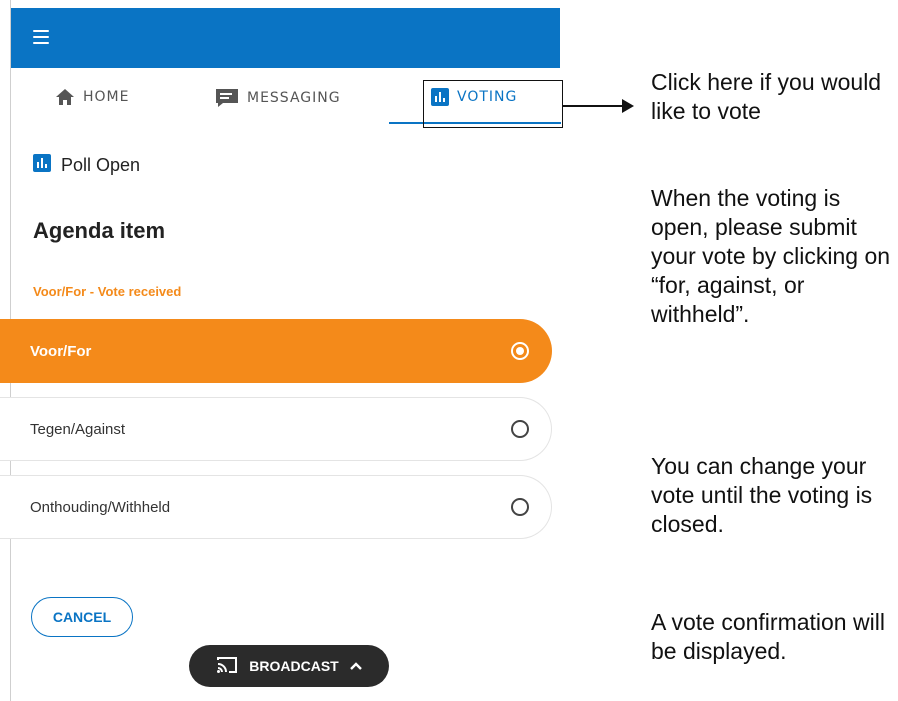  I want to click on callout-arrow-line, so click(593, 106).